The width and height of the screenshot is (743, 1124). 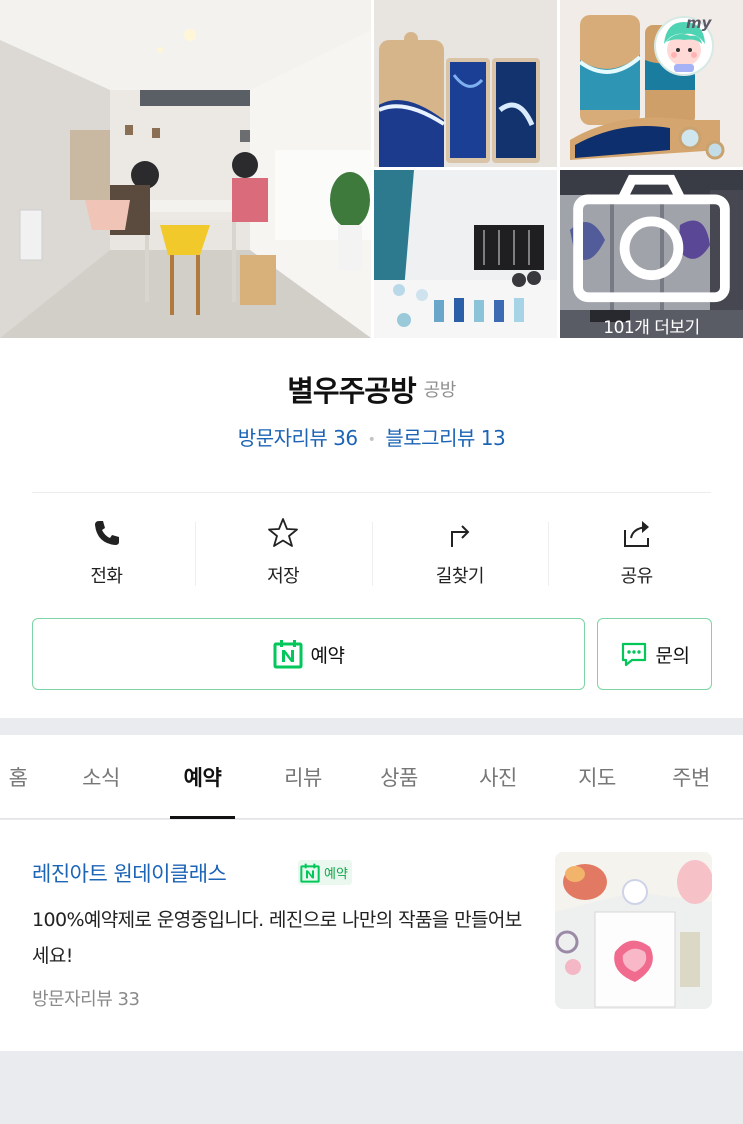 What do you see at coordinates (277, 938) in the screenshot?
I see `booking-item-description: 100%예약제로 운영중입니다. 레진으로 나만의 작품을 만들어보세요!` at bounding box center [277, 938].